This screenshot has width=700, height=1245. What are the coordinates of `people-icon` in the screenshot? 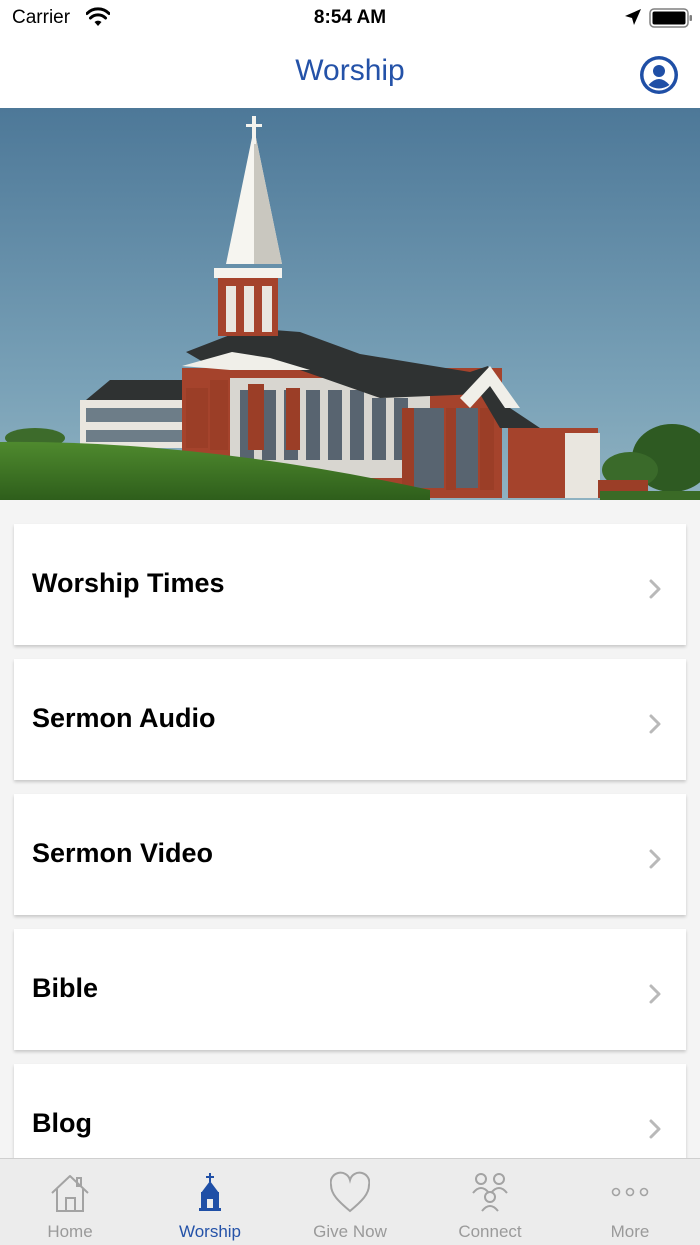 It's located at (490, 1192).